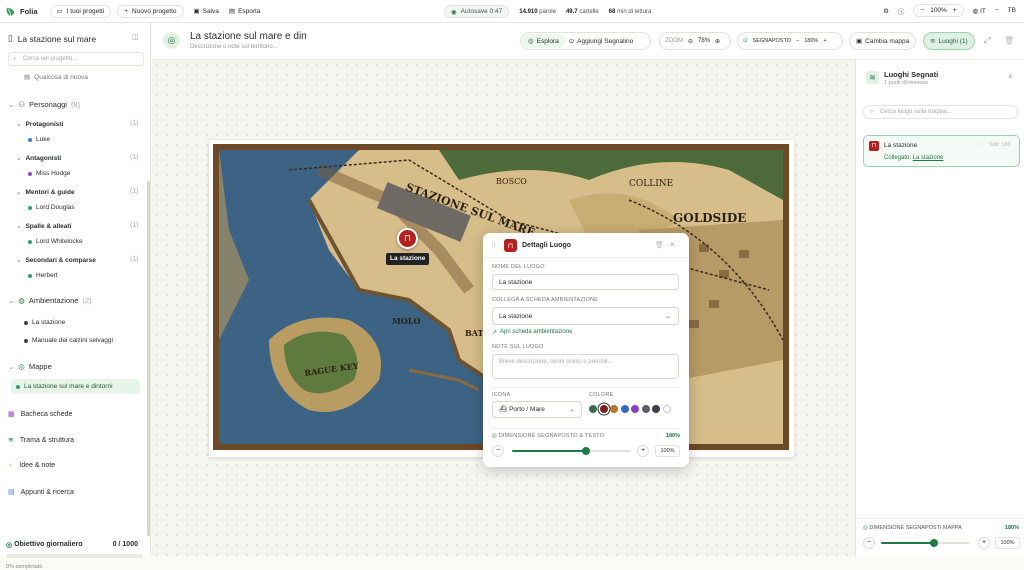  Describe the element at coordinates (44, 322) in the screenshot. I see `setting-la-stazione: La stazione` at that location.